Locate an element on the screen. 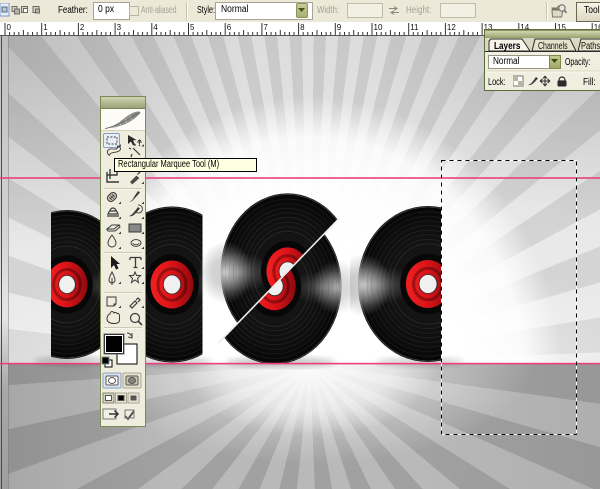 Image resolution: width=600 pixels, height=489 pixels. svg-text: 0 is located at coordinates (9, 27).